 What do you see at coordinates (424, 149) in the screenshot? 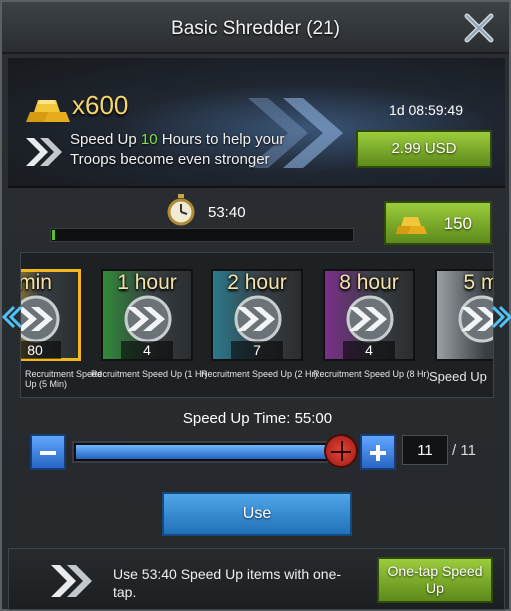
I see `buy-offer-button: 2.99 USD` at bounding box center [424, 149].